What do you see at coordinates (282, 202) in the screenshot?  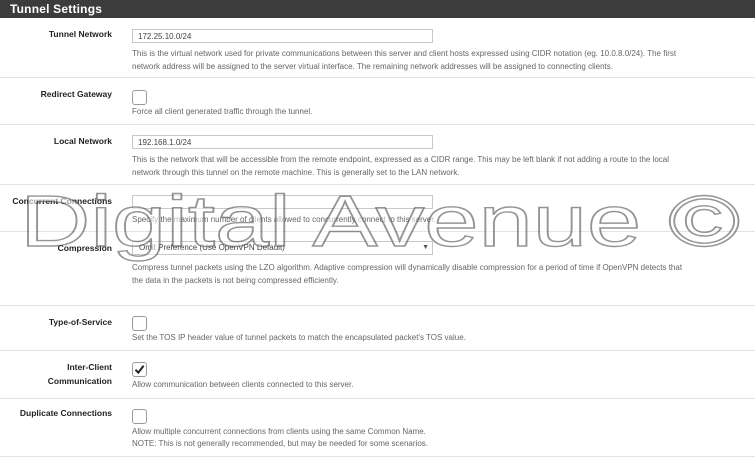 I see `concurrent-connections-input` at bounding box center [282, 202].